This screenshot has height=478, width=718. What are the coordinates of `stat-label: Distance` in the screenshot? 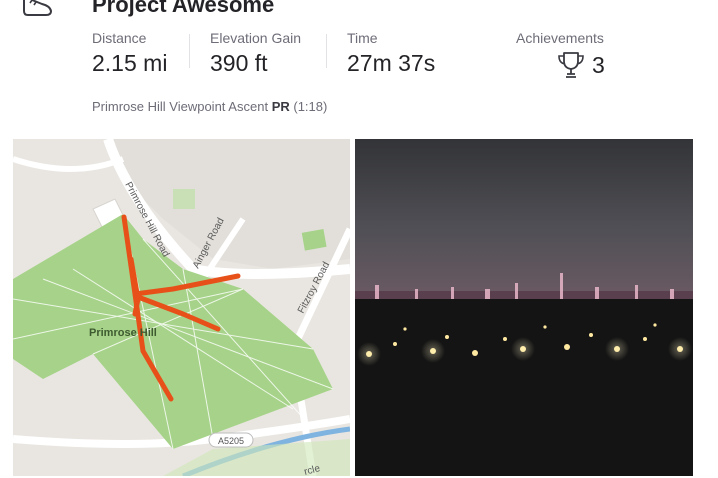 It's located at (119, 38).